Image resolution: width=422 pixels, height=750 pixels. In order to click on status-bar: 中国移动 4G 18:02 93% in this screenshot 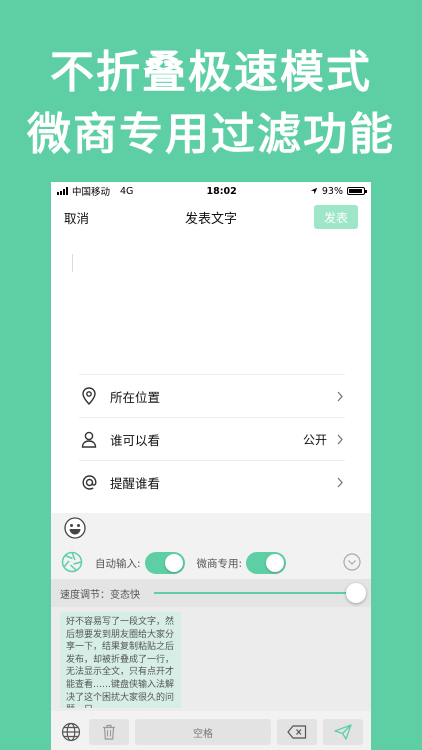, I will do `click(211, 191)`.